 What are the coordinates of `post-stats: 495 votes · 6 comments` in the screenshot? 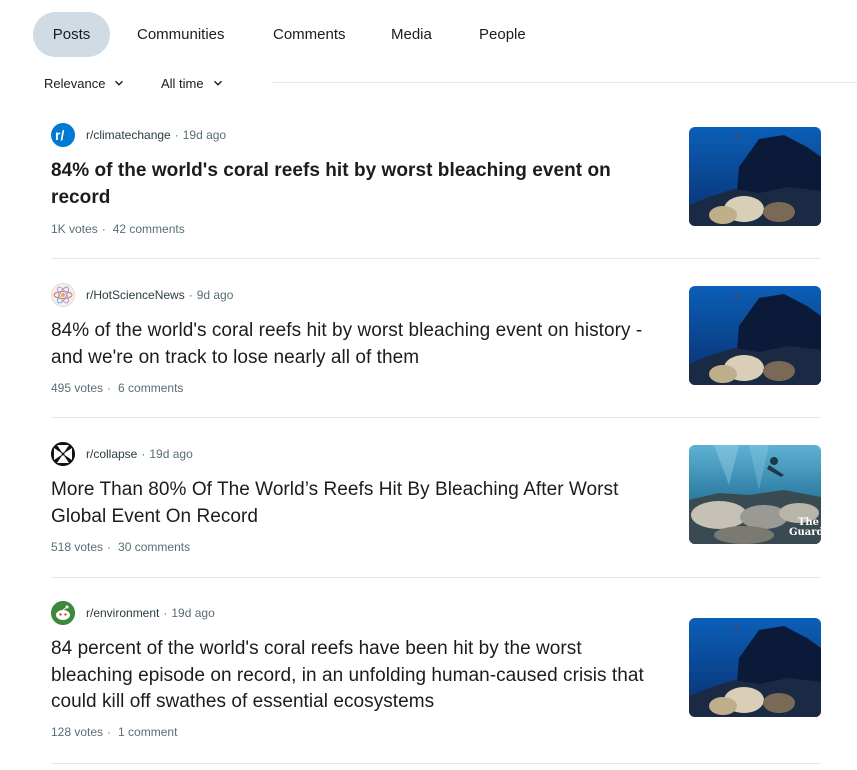 It's located at (117, 388).